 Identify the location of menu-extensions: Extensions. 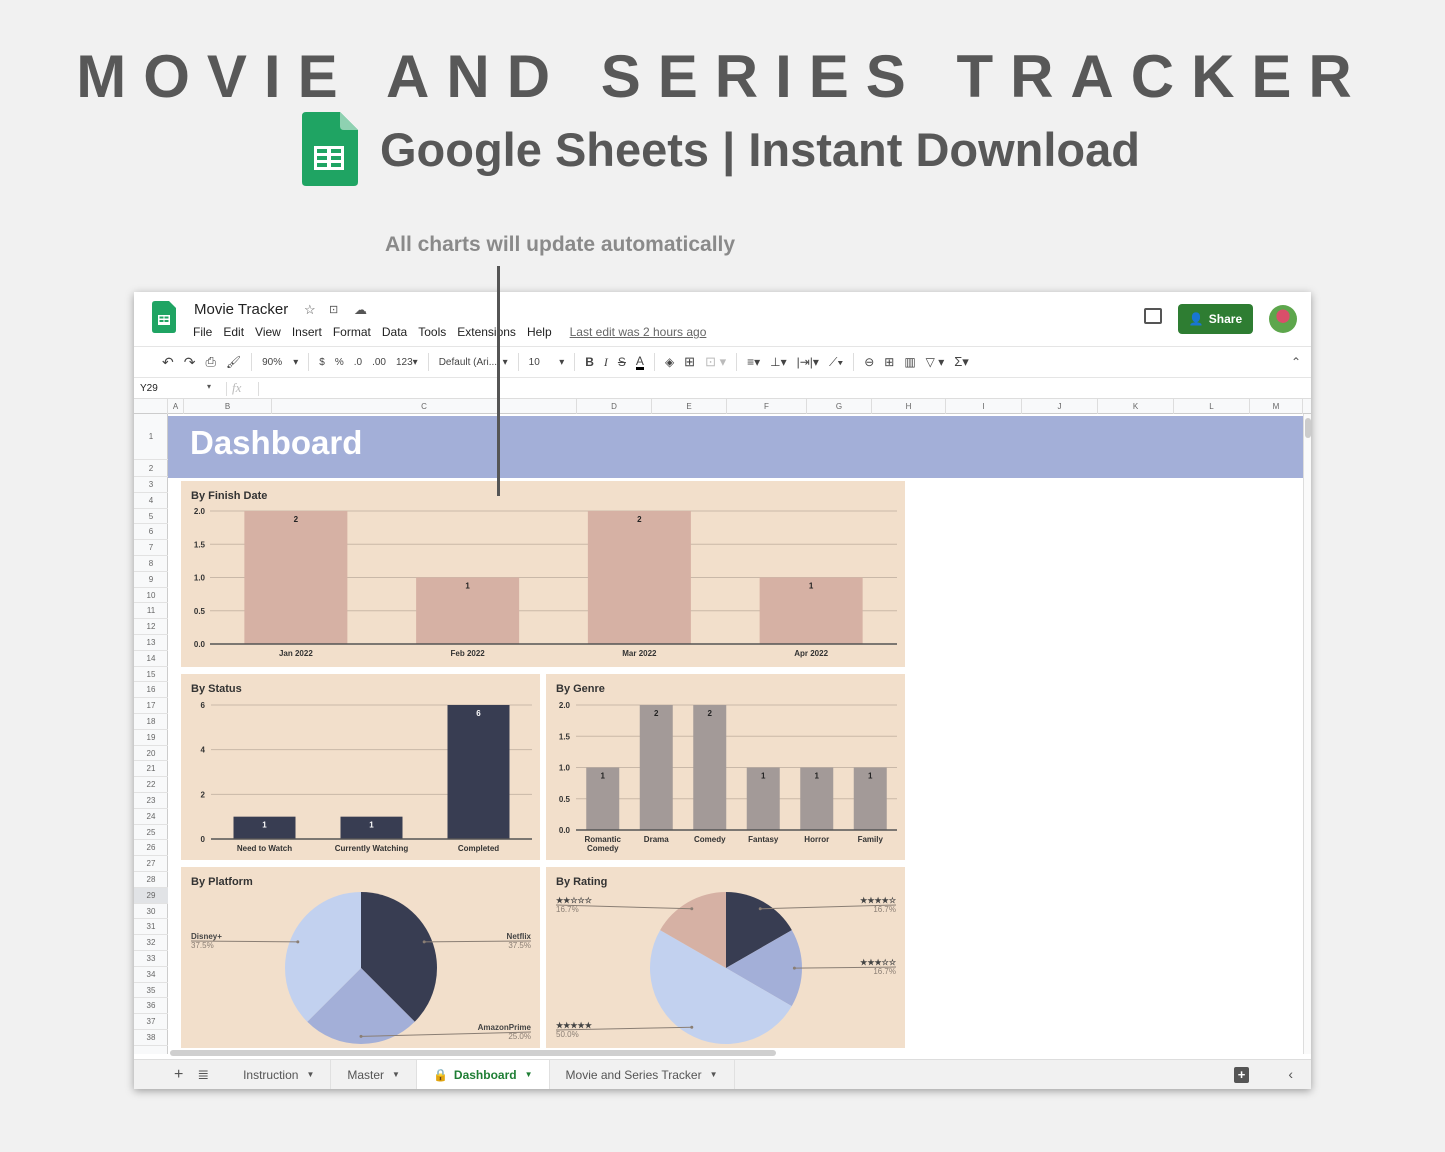
(486, 332).